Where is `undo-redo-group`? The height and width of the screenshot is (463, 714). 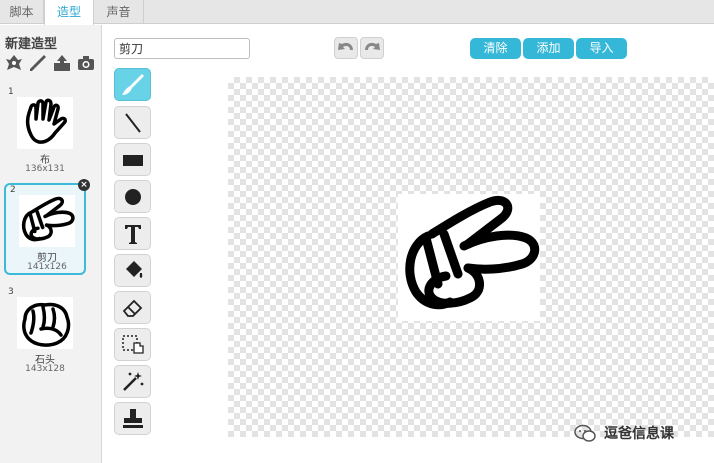
undo-redo-group is located at coordinates (360, 48).